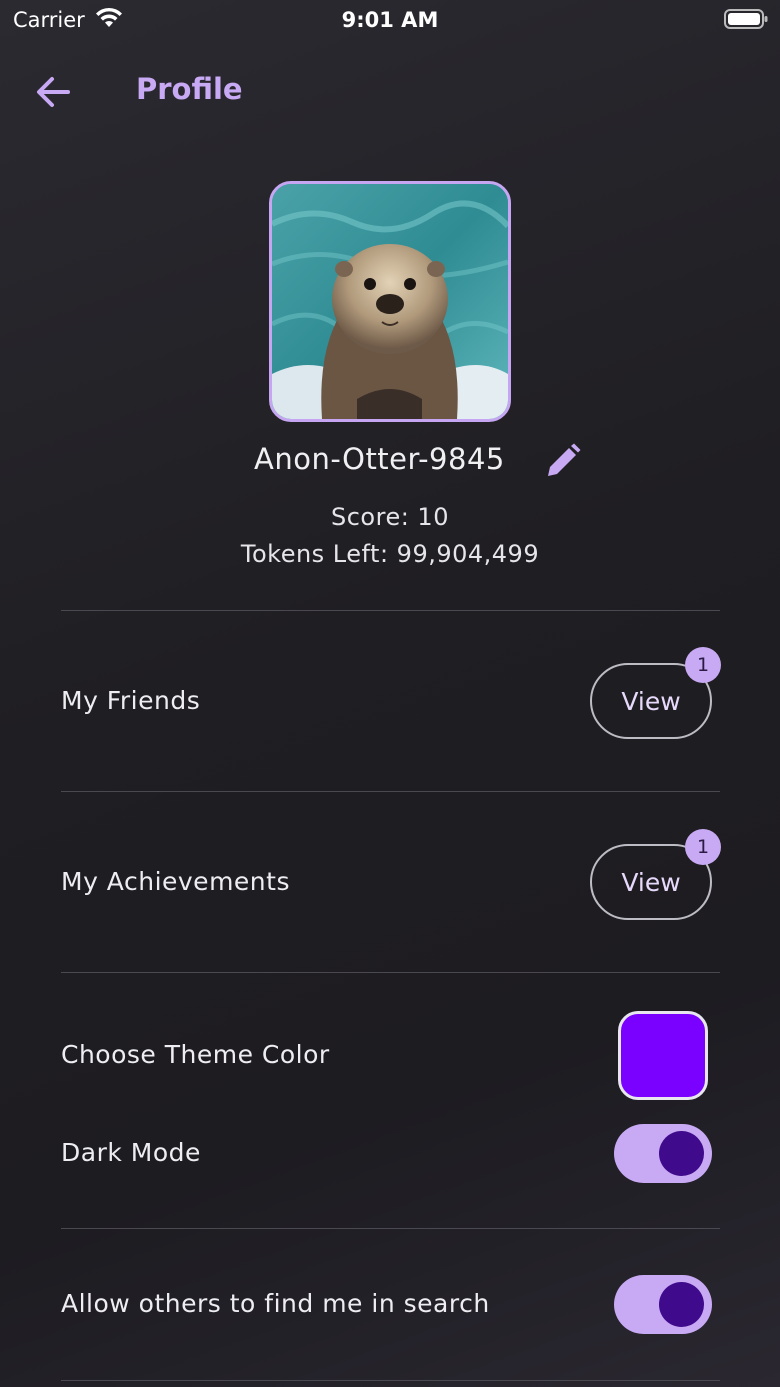 This screenshot has width=780, height=1387. Describe the element at coordinates (379, 459) in the screenshot. I see `username: Anon-Otter-9845` at that location.